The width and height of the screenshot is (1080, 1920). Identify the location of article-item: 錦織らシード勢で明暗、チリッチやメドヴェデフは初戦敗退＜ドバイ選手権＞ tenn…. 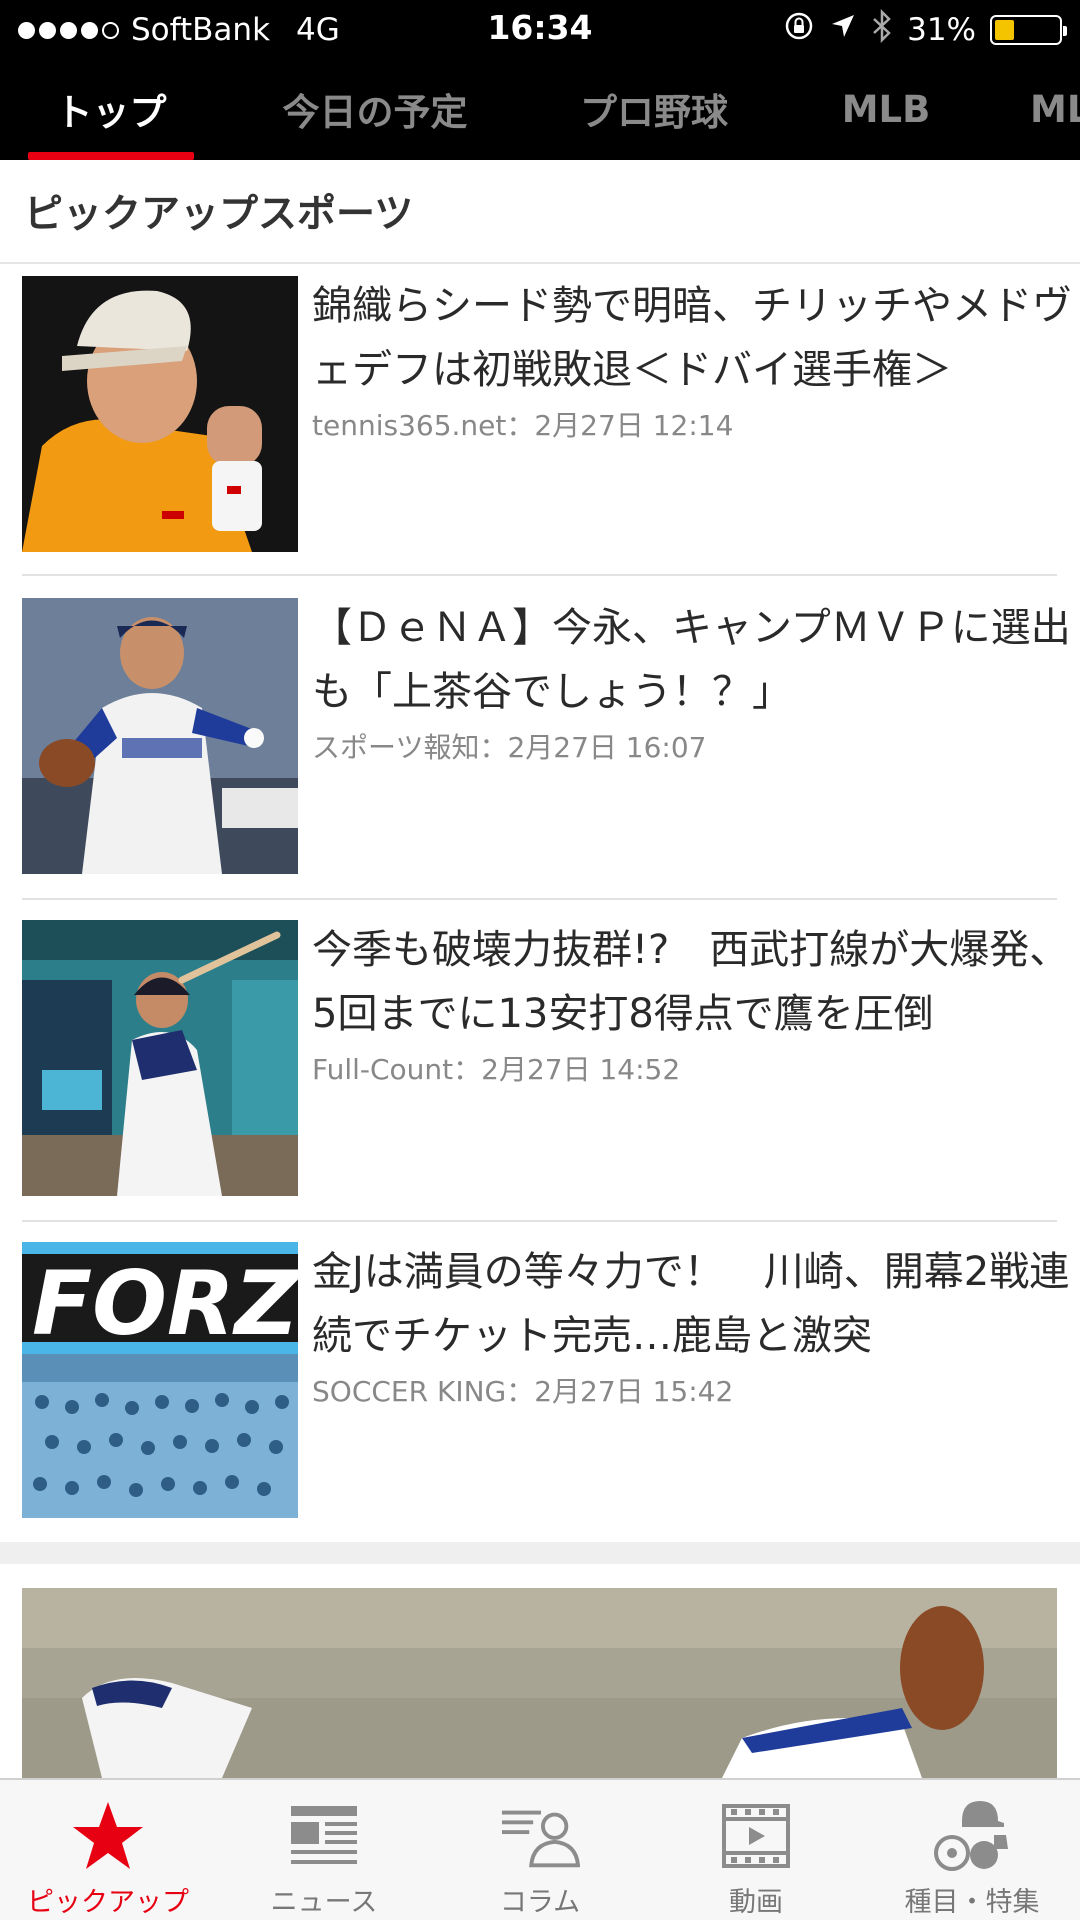
(547, 414).